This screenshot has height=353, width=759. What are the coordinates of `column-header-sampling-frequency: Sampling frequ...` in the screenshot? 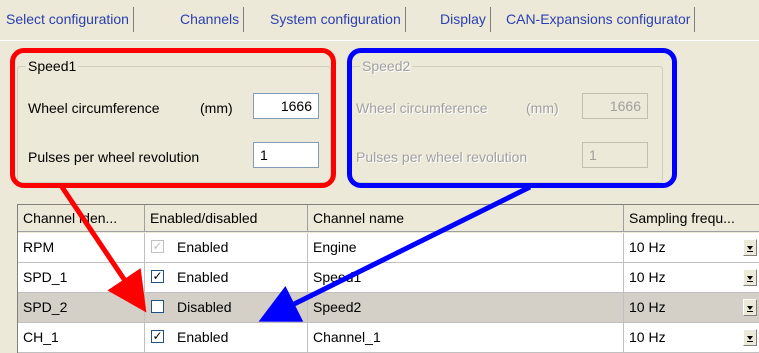 It's located at (691, 218).